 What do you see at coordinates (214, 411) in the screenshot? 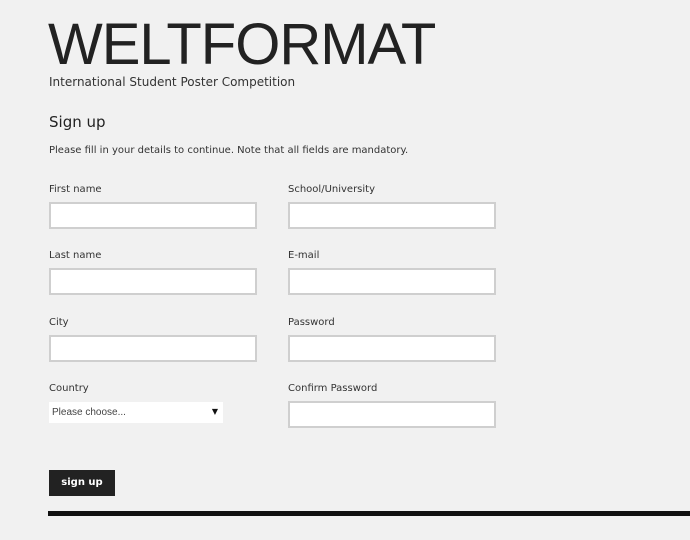
I see `chevron-down-icon: ▼` at bounding box center [214, 411].